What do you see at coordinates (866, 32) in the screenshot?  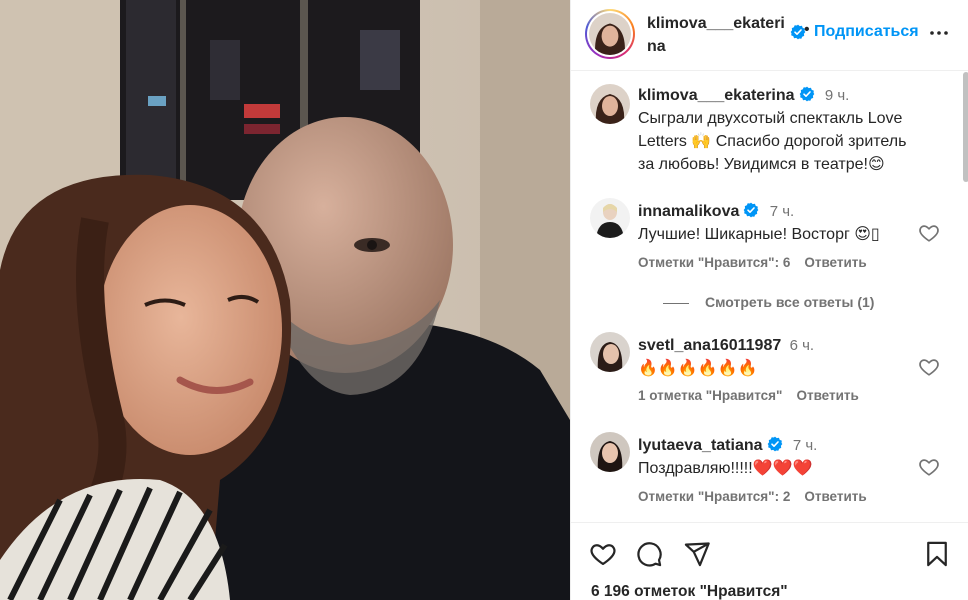 I see `follow-button: Подписаться` at bounding box center [866, 32].